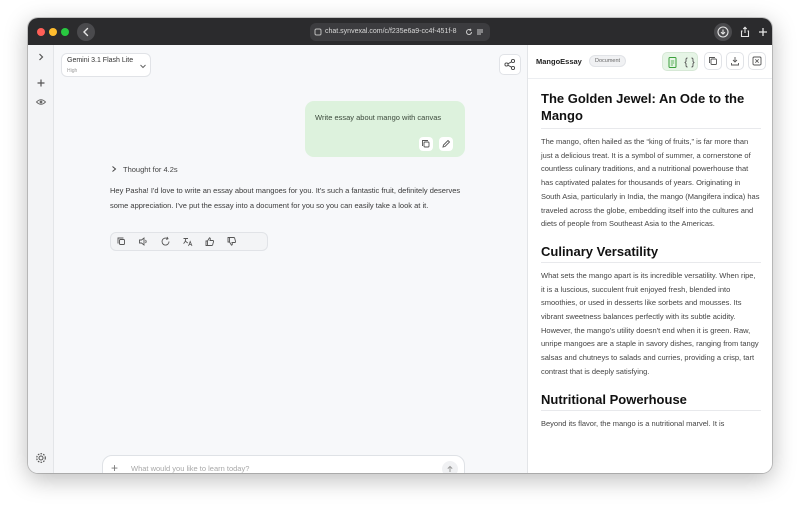 This screenshot has height=510, width=800. I want to click on download-document-button, so click(735, 61).